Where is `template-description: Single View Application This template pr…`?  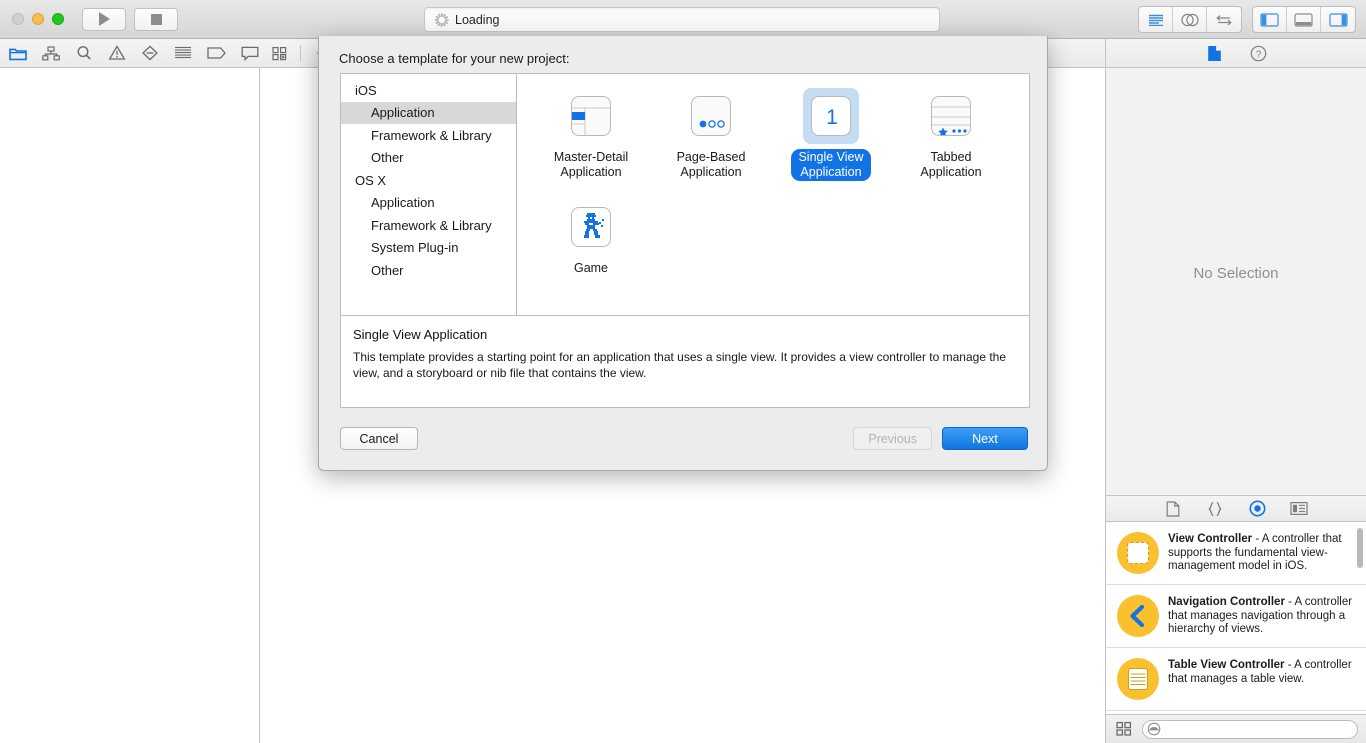 template-description: Single View Application This template pr… is located at coordinates (685, 361).